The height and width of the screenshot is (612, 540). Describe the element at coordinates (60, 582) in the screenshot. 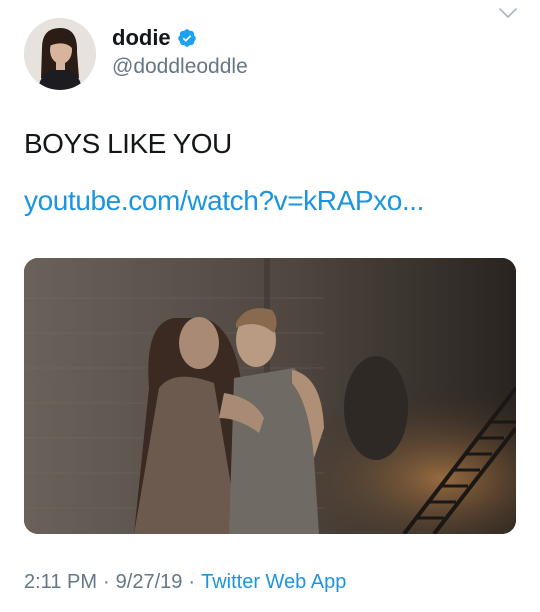

I see `tweet-time: 2:11 PM` at that location.